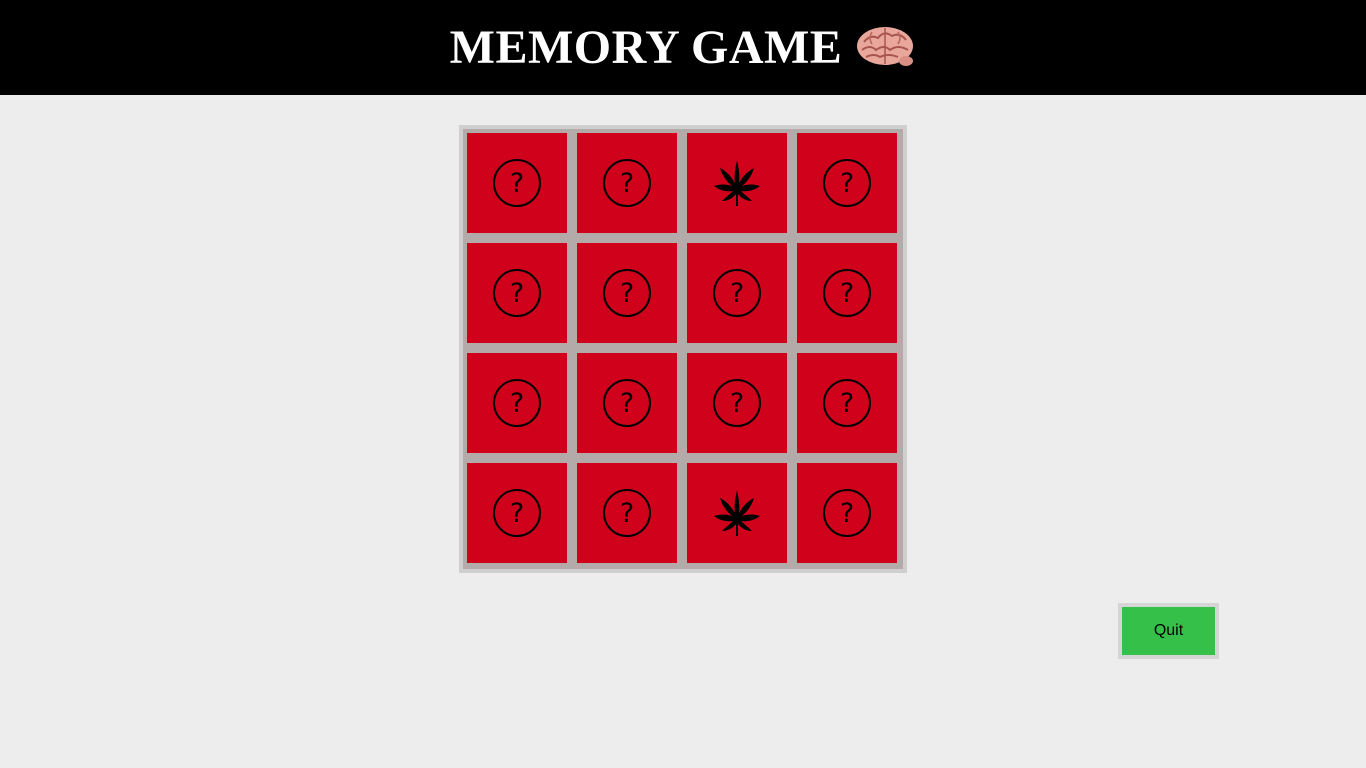  Describe the element at coordinates (646, 47) in the screenshot. I see `page-title: MEMORY GAME` at that location.